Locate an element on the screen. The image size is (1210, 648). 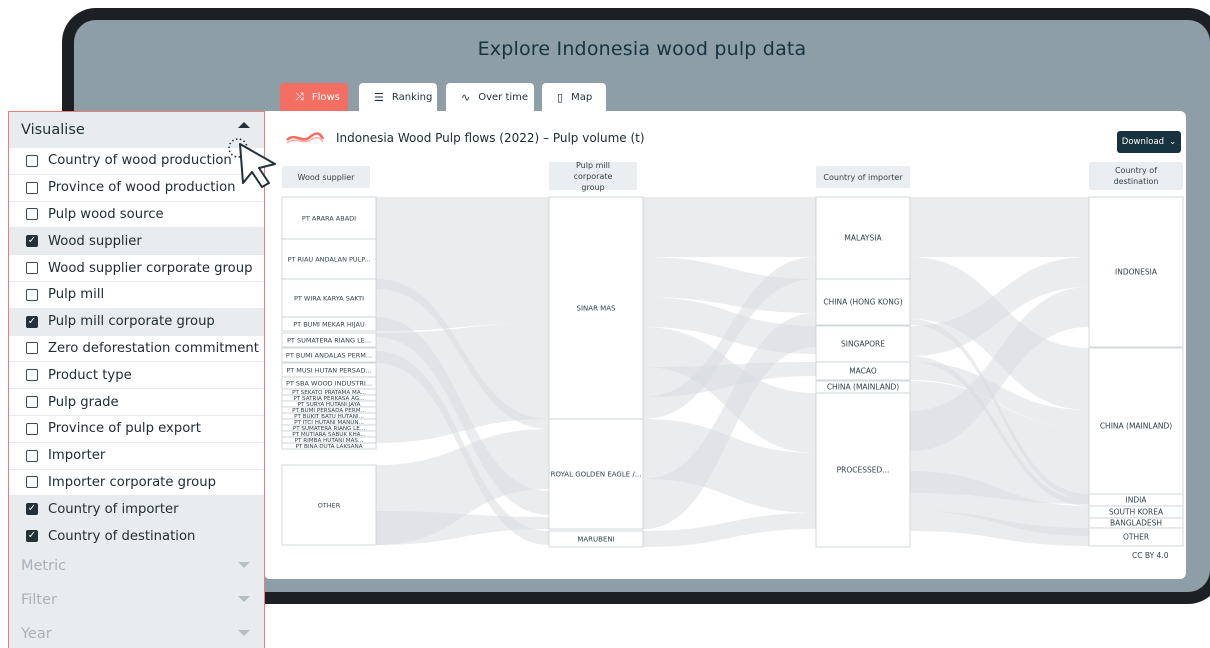
tab-flows-label: Flows is located at coordinates (325, 97).